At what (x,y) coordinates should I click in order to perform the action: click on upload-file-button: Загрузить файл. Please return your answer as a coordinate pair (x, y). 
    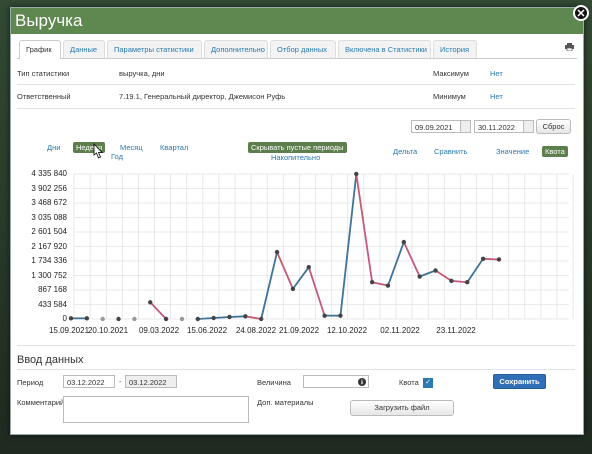
    Looking at the image, I should click on (402, 408).